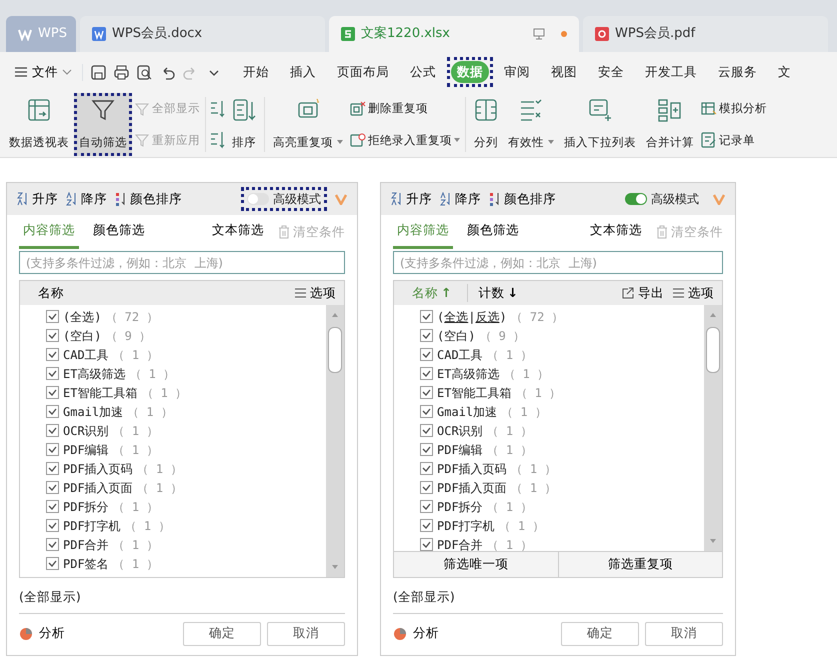 The image size is (837, 672). Describe the element at coordinates (456, 317) in the screenshot. I see `select-link: 全选` at that location.